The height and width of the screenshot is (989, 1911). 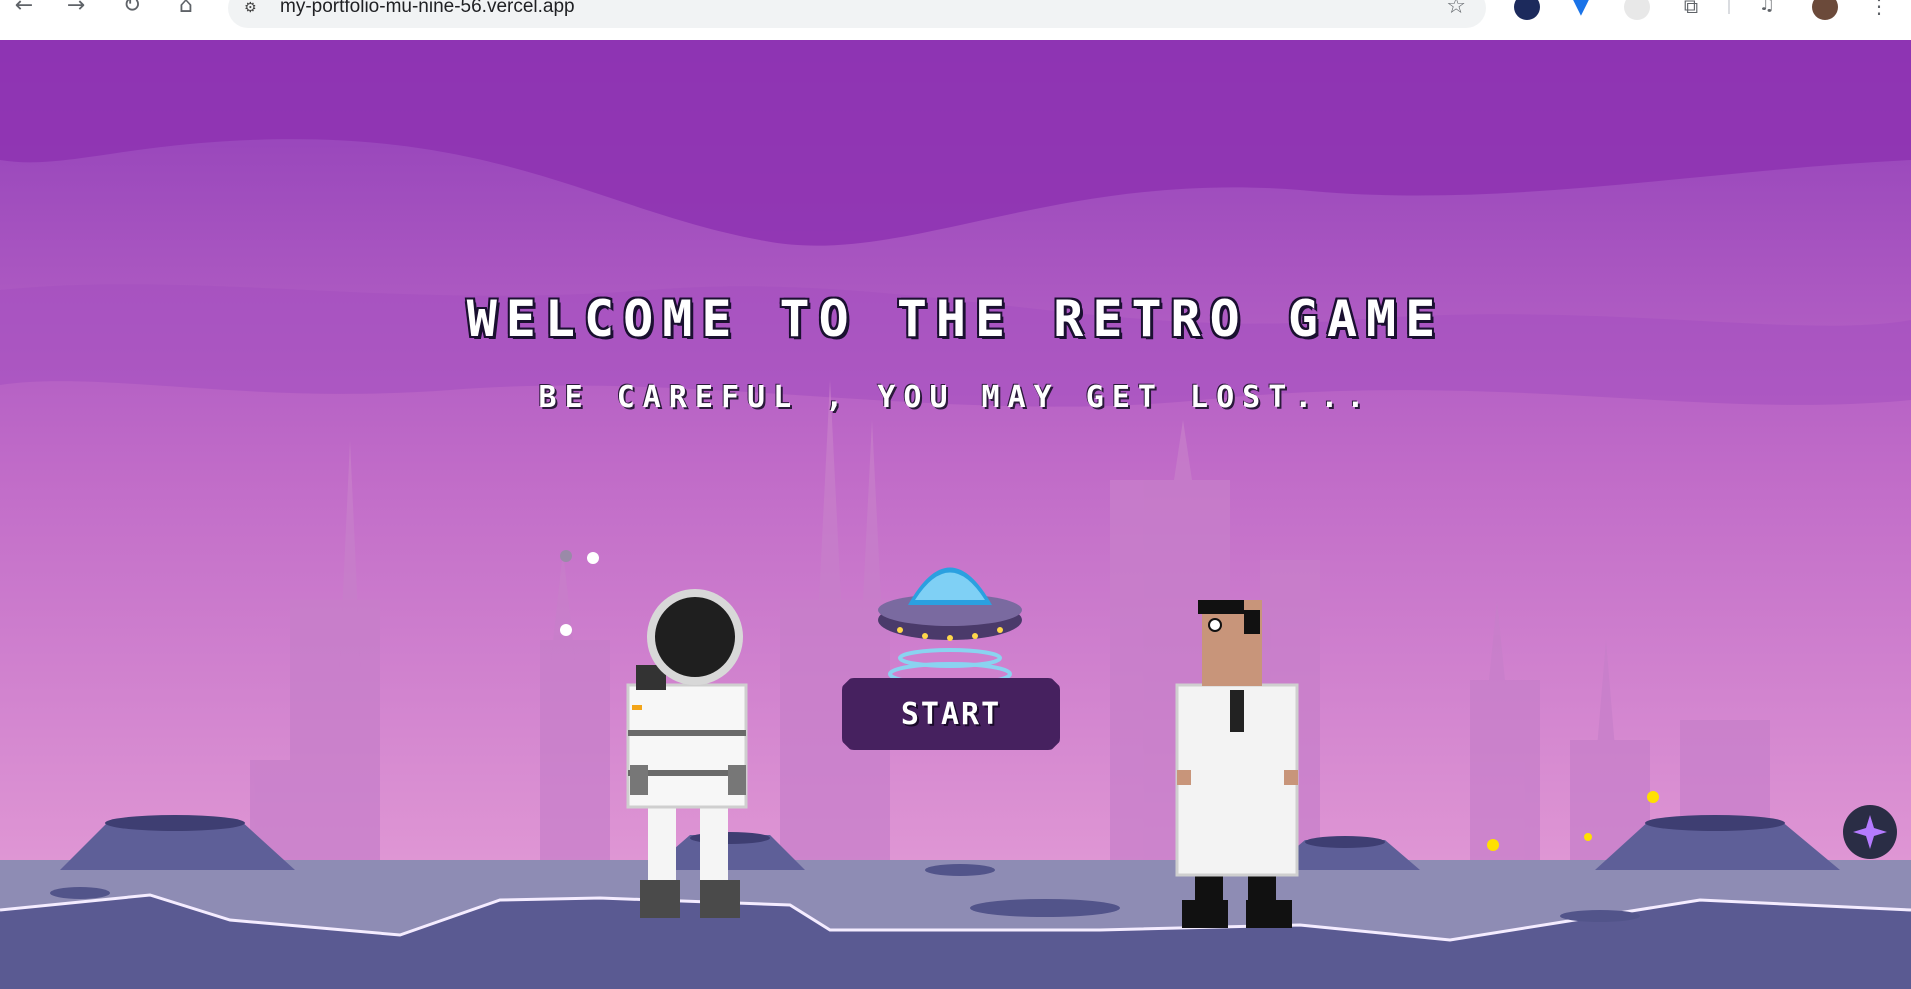 What do you see at coordinates (1581, 10) in the screenshot?
I see `extension-pin-icon: ▼` at bounding box center [1581, 10].